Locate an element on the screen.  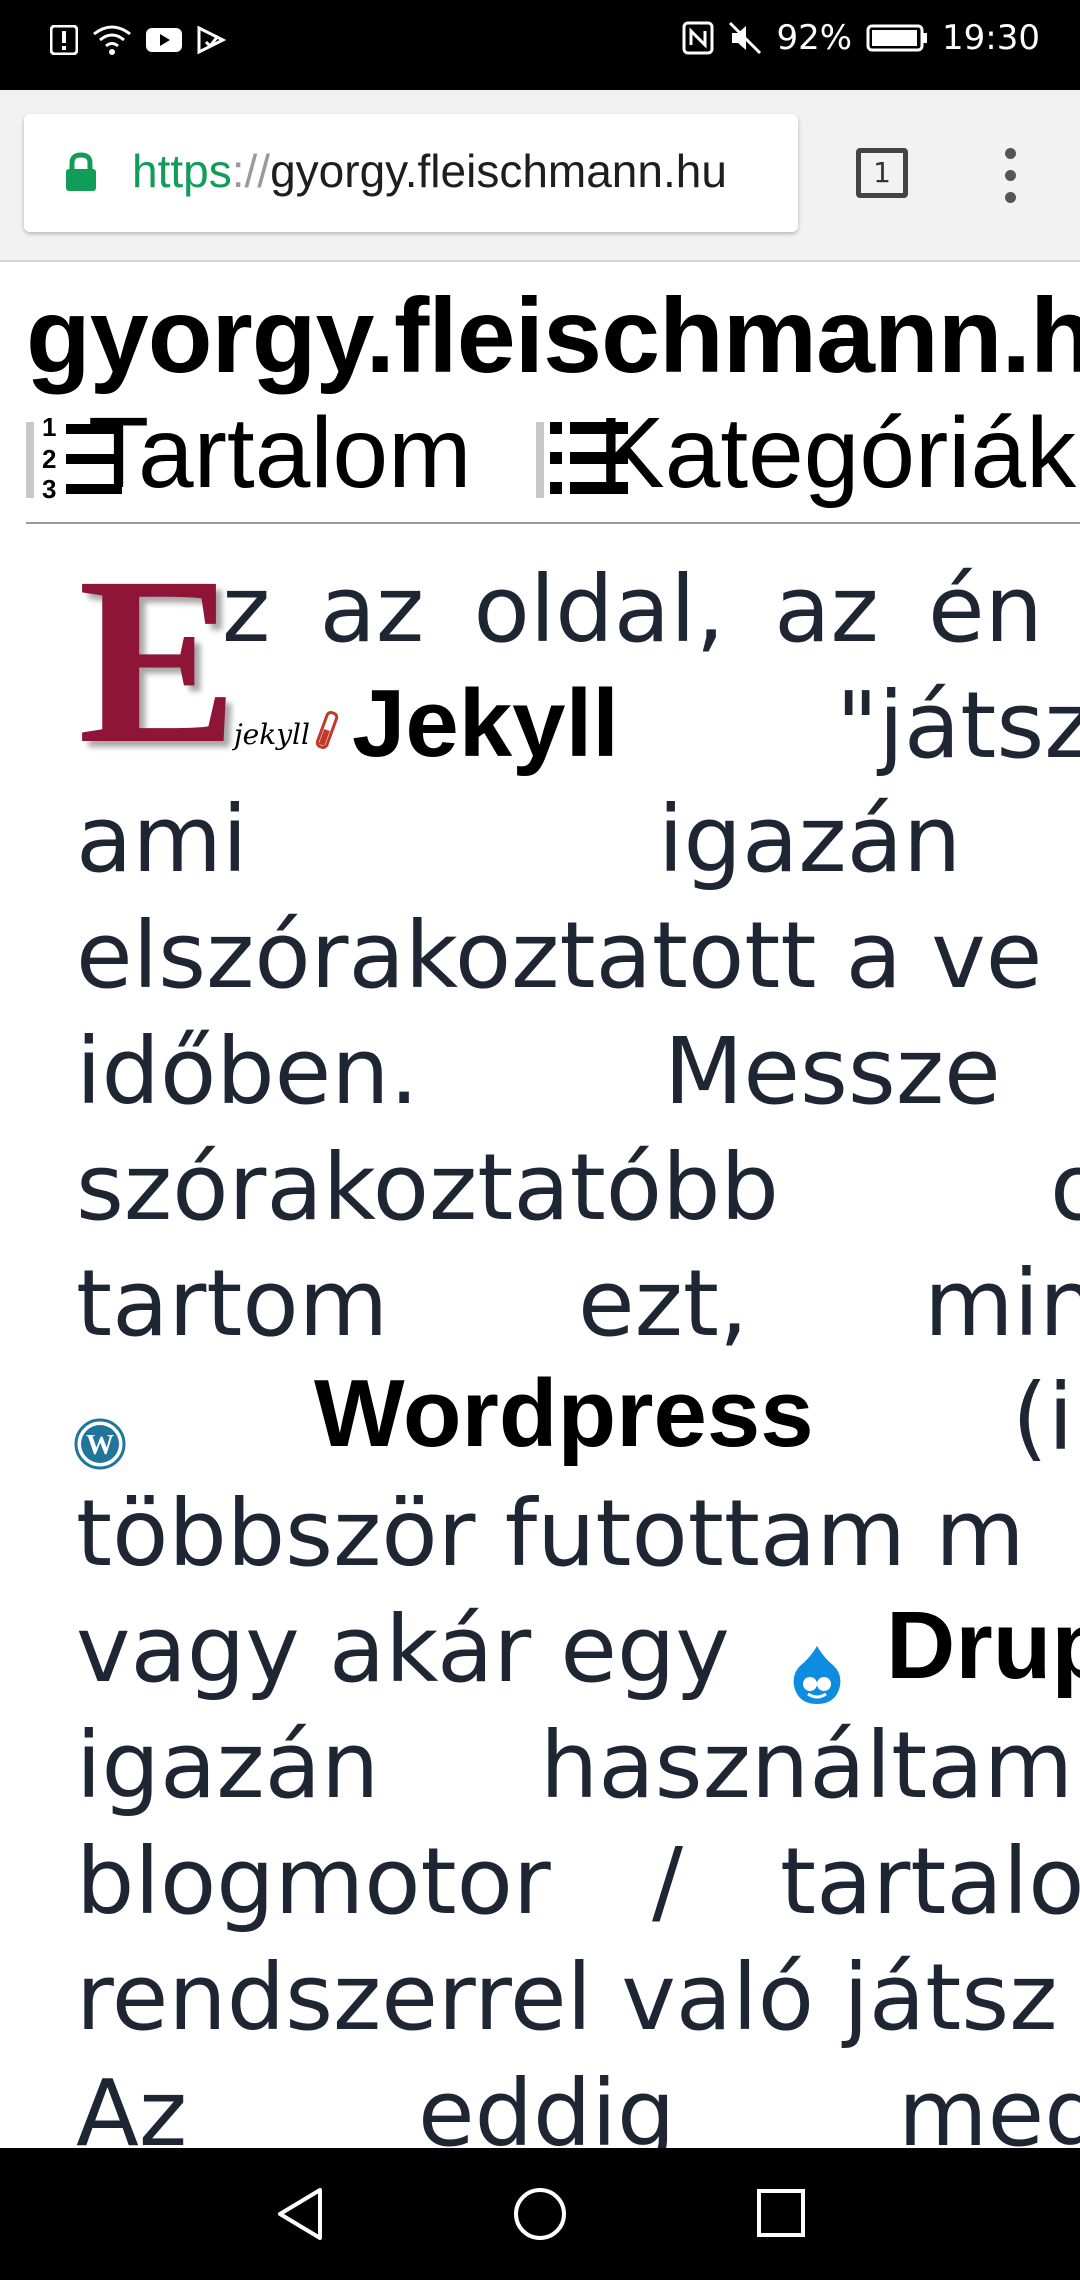
text-line: min is located at coordinates (1002, 1303).